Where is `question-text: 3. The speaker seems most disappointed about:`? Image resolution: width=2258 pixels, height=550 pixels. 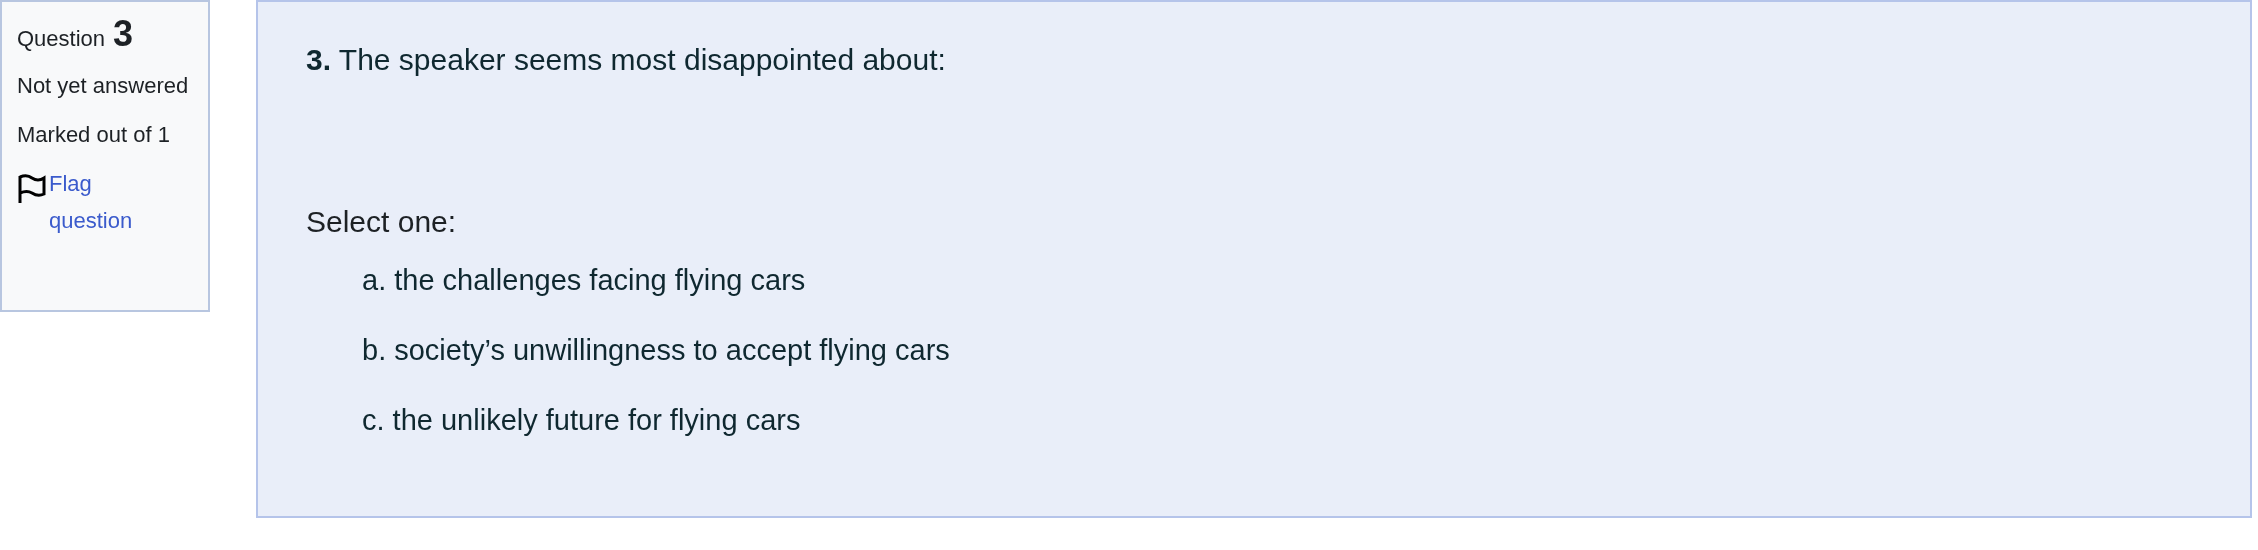 question-text: 3. The speaker seems most disappointed about: is located at coordinates (626, 60).